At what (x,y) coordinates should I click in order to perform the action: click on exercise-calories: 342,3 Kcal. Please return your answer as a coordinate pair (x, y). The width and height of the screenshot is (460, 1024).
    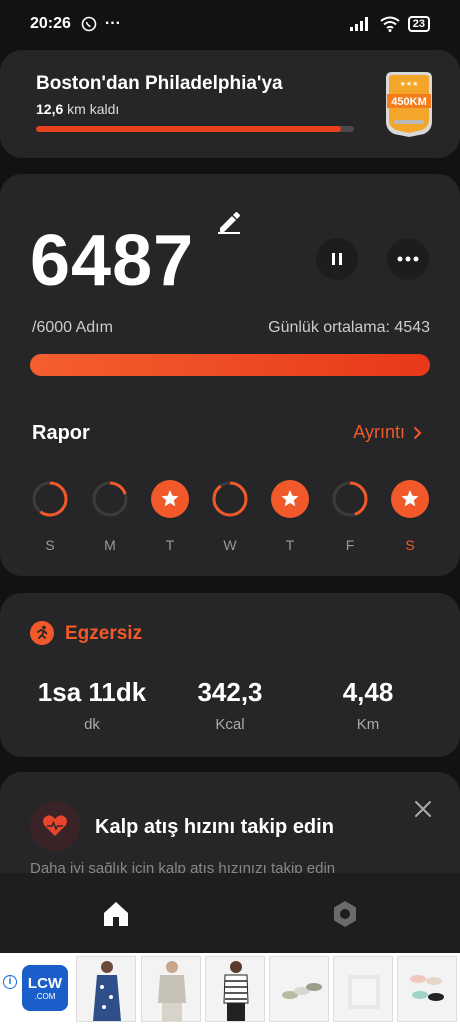
    Looking at the image, I should click on (230, 705).